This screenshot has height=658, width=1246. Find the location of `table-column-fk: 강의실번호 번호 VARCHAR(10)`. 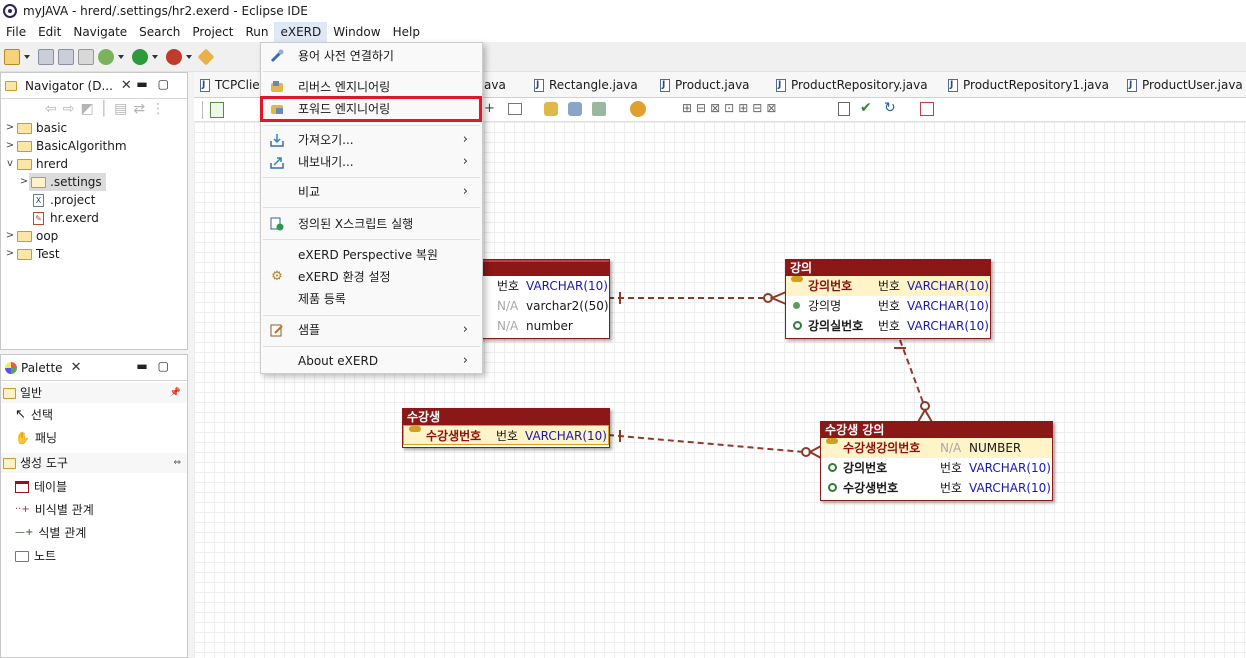

table-column-fk: 강의실번호 번호 VARCHAR(10) is located at coordinates (888, 326).